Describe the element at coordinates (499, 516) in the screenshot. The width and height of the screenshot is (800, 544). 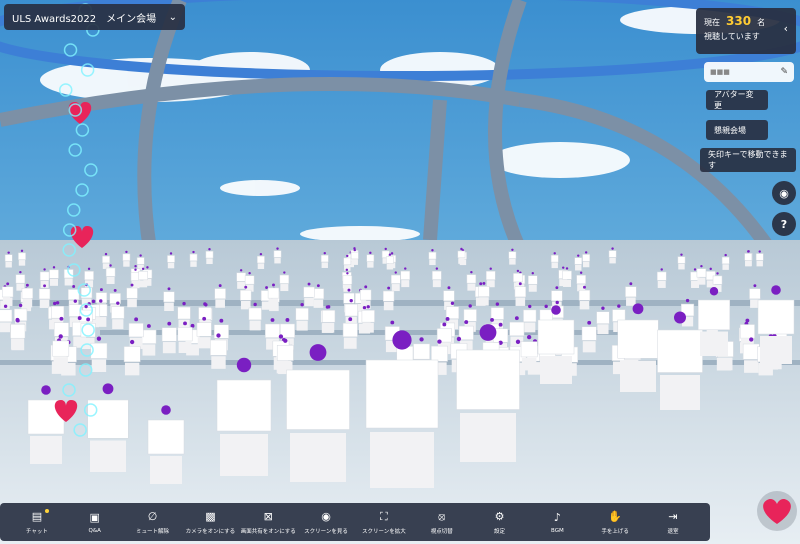
I see `gear-icon: ⚙` at that location.